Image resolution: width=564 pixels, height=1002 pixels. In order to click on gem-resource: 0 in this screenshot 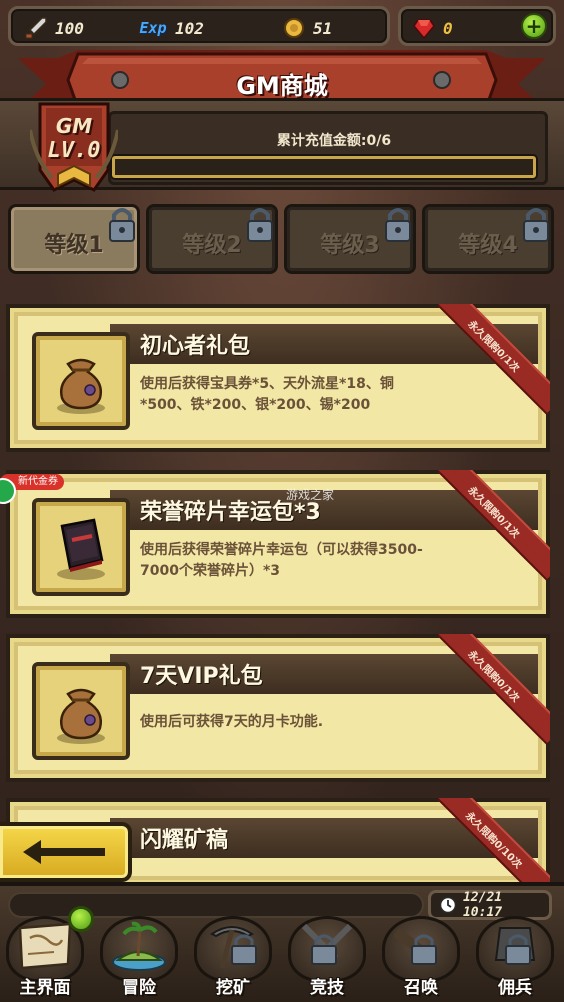, I will do `click(432, 28)`.